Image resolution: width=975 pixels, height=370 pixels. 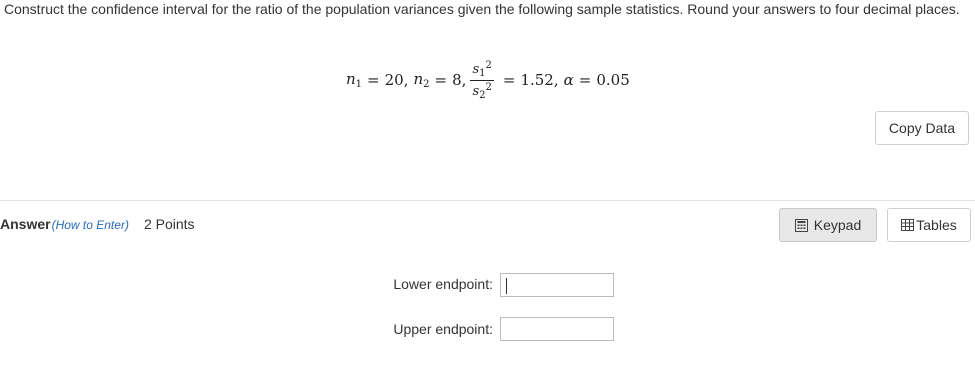 I want to click on text-caret, so click(x=506, y=286).